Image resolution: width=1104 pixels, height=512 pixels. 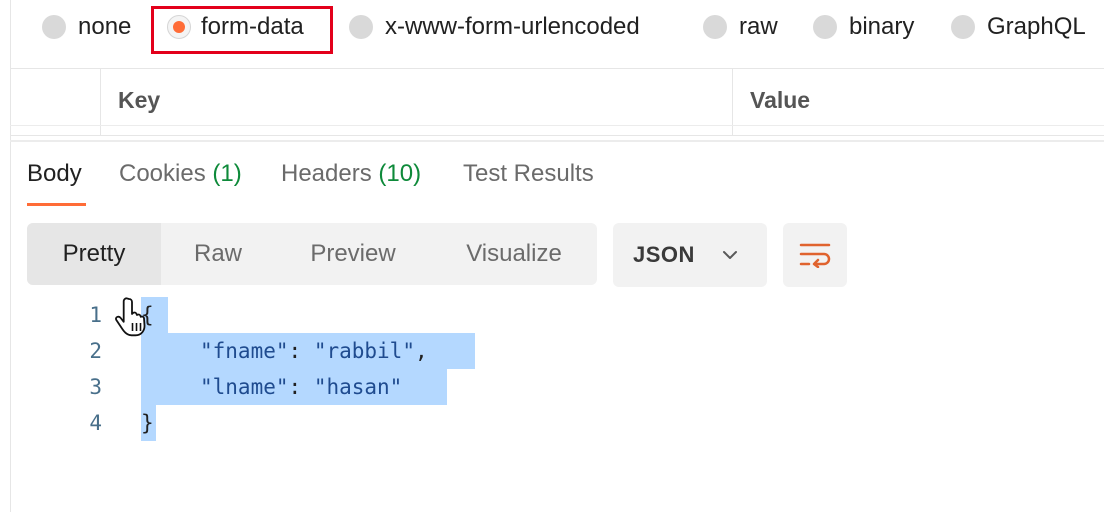 I want to click on json-value: "rabbil", so click(x=364, y=351).